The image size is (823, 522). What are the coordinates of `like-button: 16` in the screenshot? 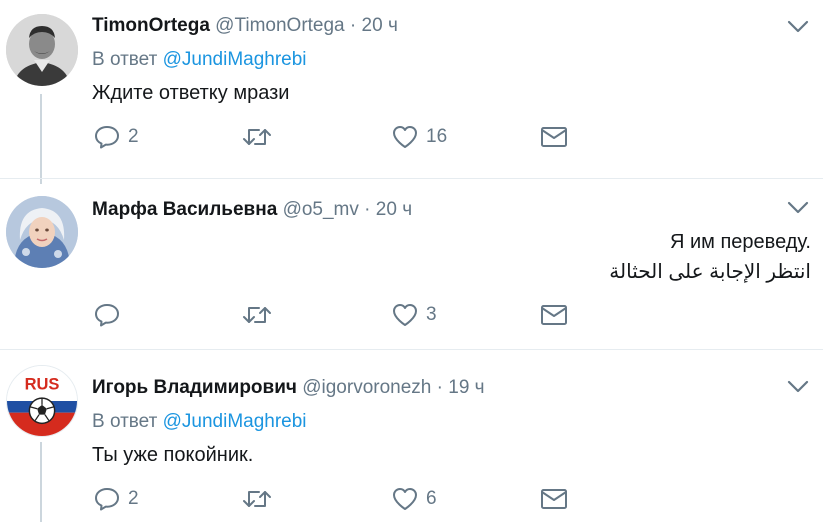 It's located at (419, 137).